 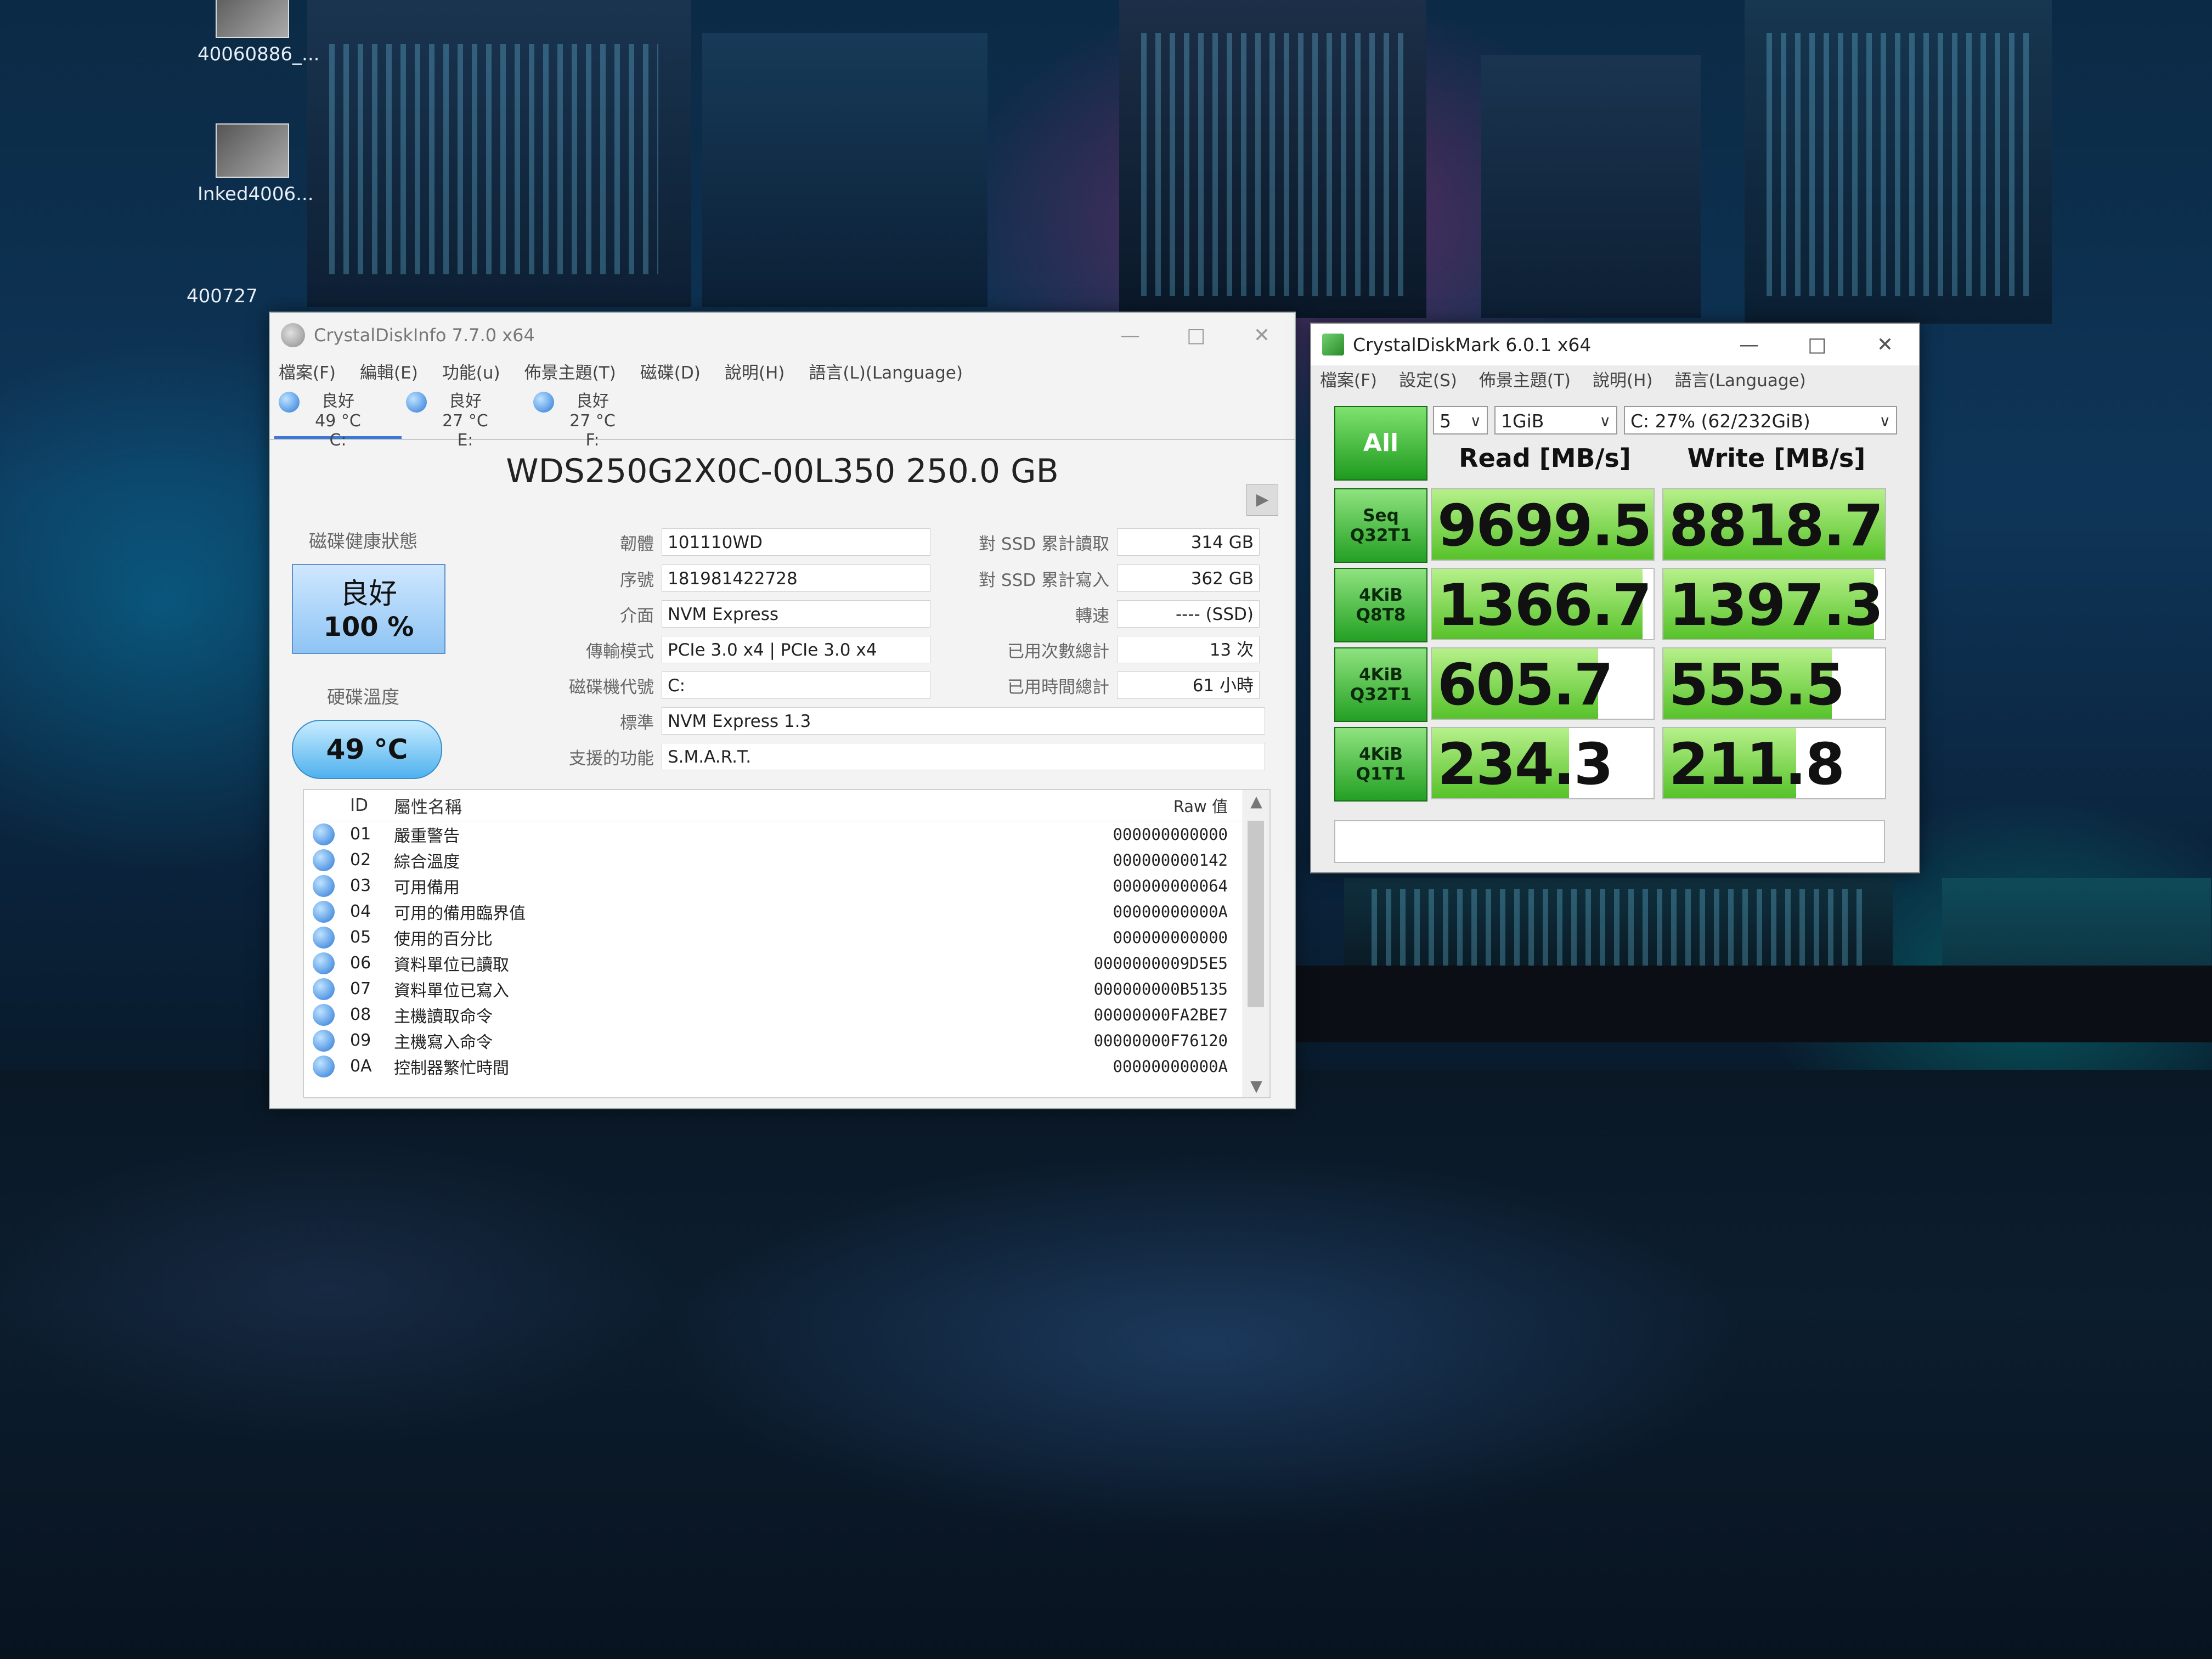 What do you see at coordinates (363, 697) in the screenshot?
I see `temperature-label: 硬碟溫度` at bounding box center [363, 697].